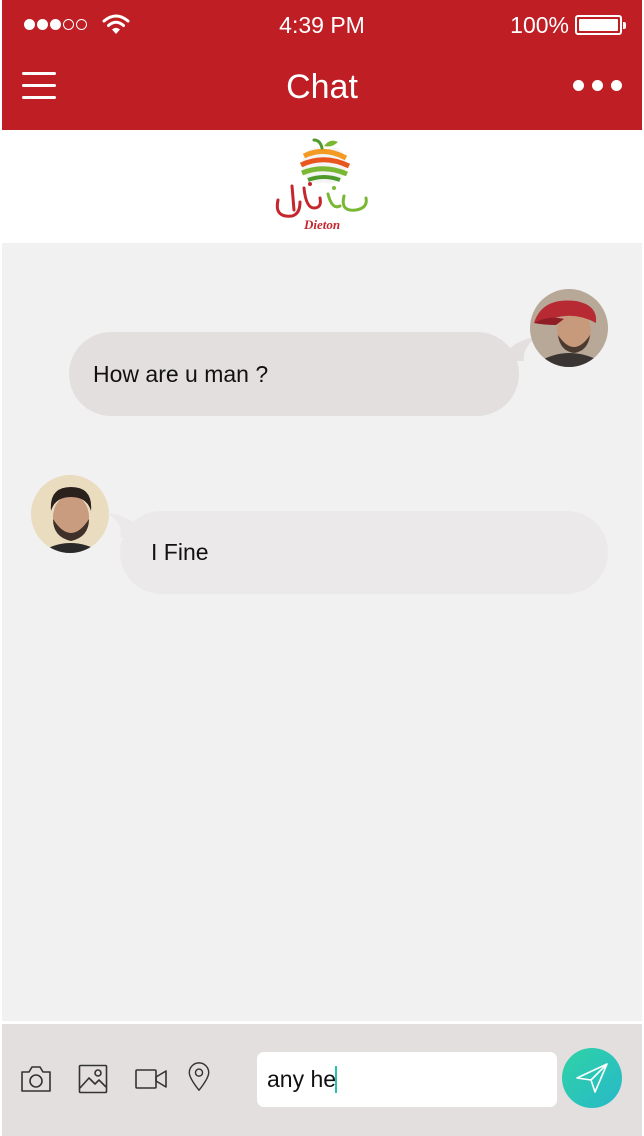  What do you see at coordinates (199, 1077) in the screenshot?
I see `location-pin-icon` at bounding box center [199, 1077].